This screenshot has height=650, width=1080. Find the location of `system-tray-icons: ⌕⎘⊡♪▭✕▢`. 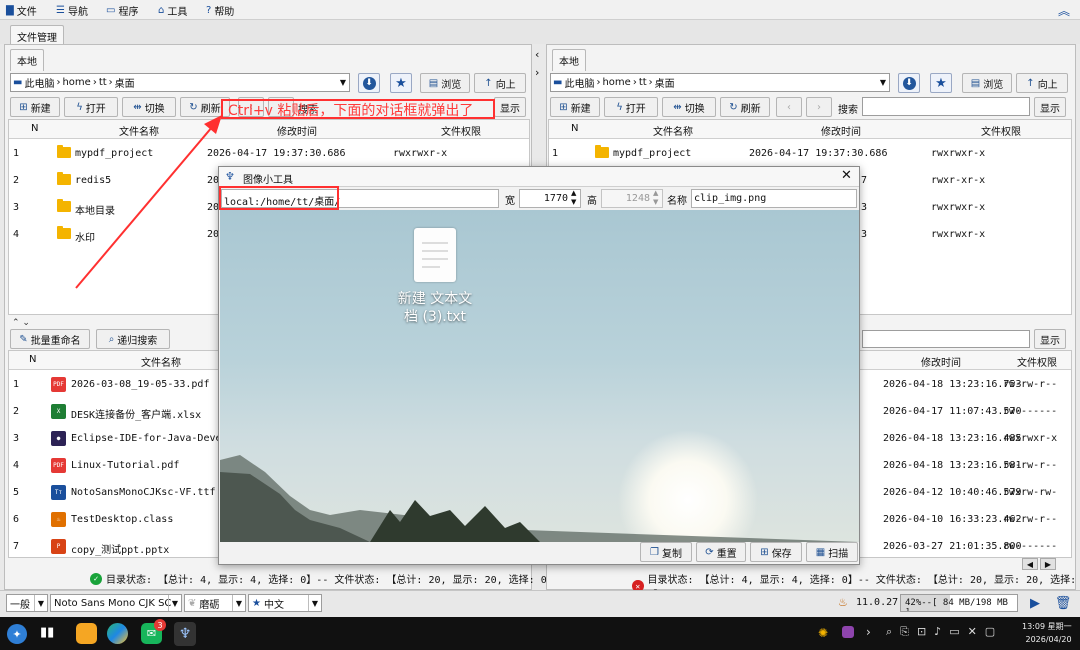

system-tray-icons: ⌕⎘⊡♪▭✕▢ is located at coordinates (944, 632).